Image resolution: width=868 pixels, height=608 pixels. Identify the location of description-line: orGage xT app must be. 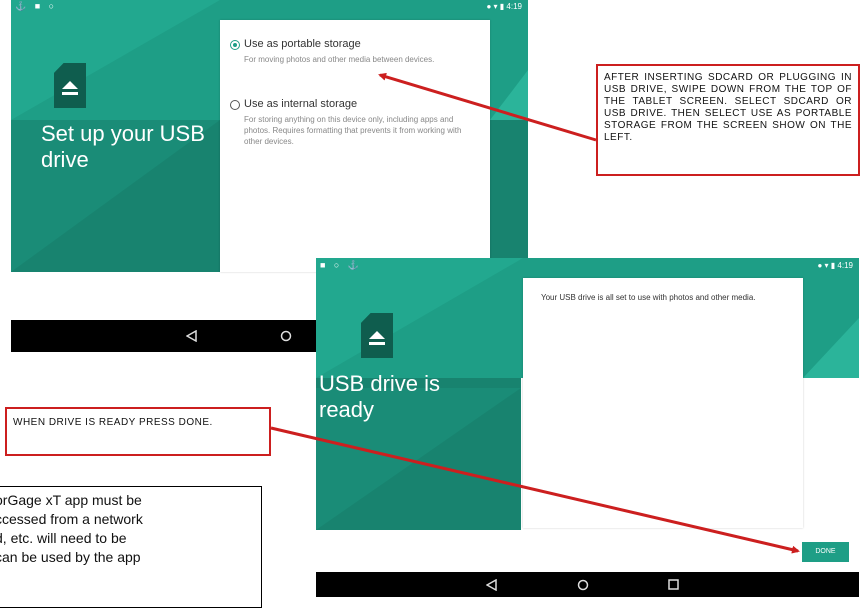
(71, 500).